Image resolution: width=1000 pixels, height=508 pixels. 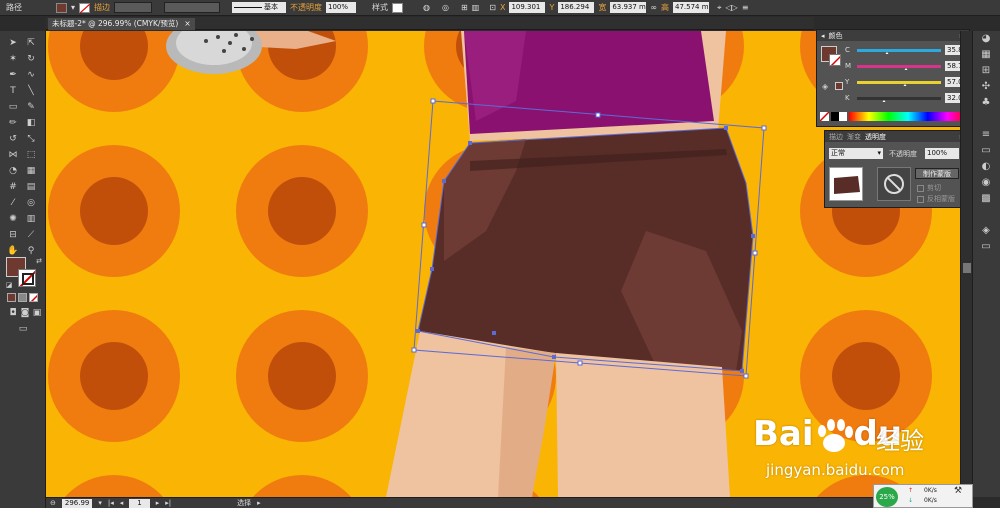 What do you see at coordinates (986, 167) in the screenshot?
I see `transparency-panel-icon: ◐` at bounding box center [986, 167].